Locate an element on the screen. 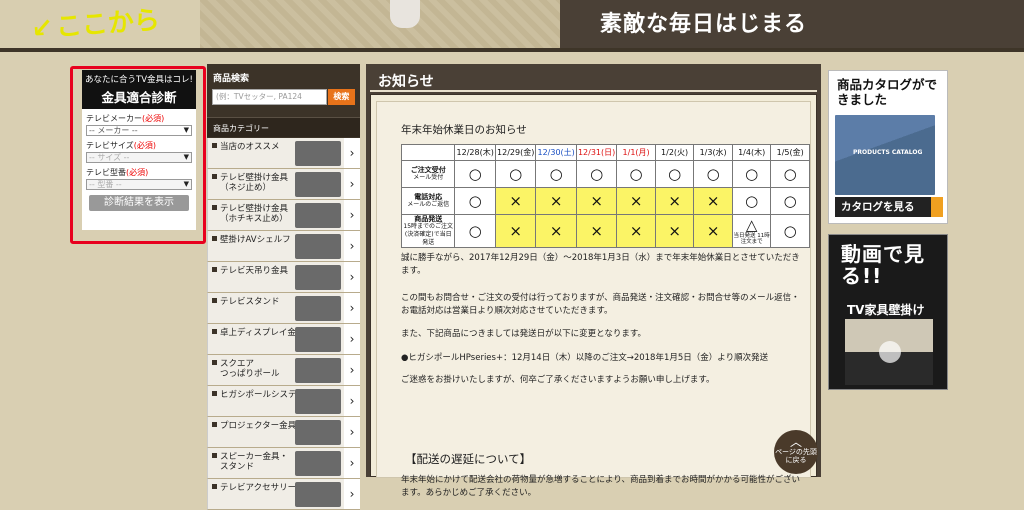 The width and height of the screenshot is (1024, 510). search-input: (例：TVセッター, PA124 is located at coordinates (269, 97).